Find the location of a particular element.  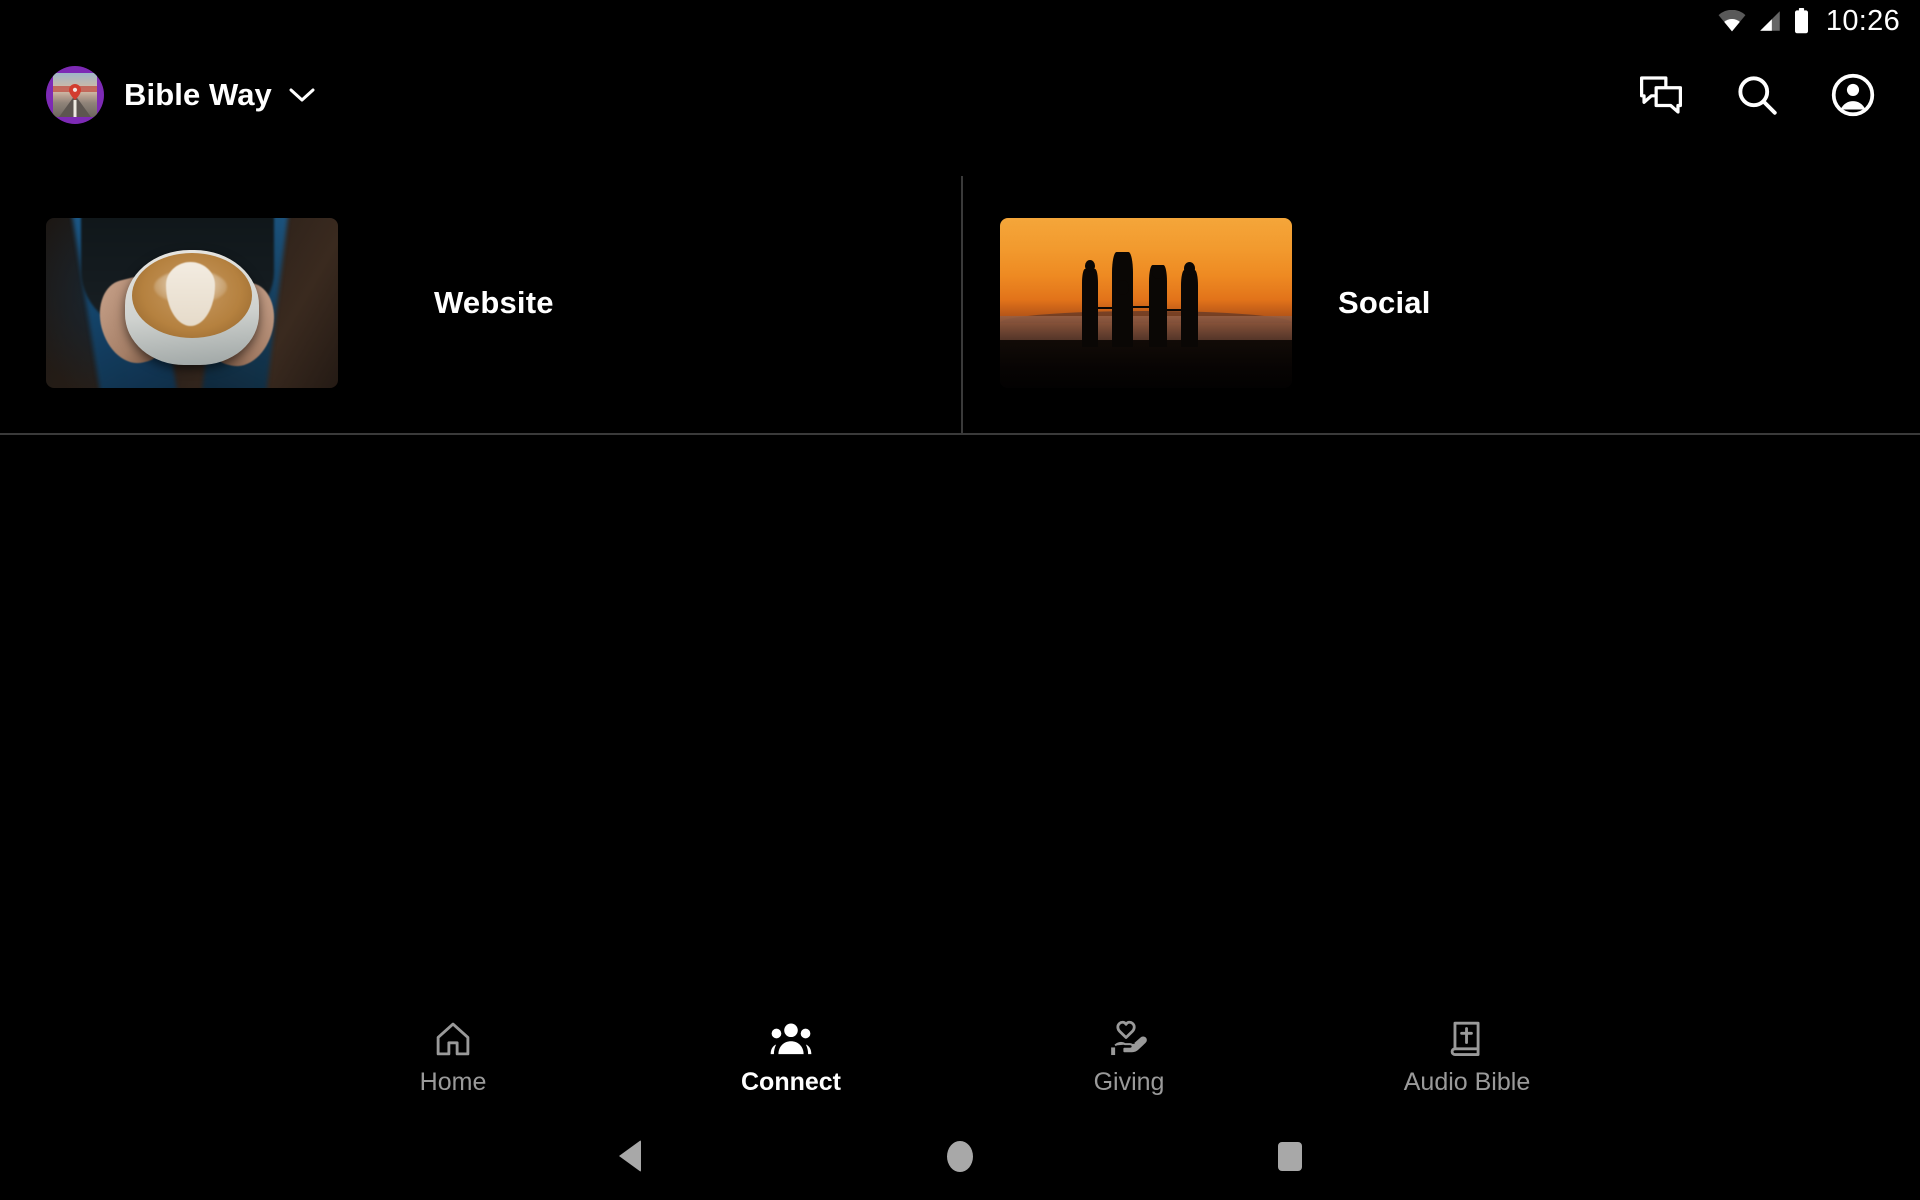

android-system-navigation is located at coordinates (960, 1156).